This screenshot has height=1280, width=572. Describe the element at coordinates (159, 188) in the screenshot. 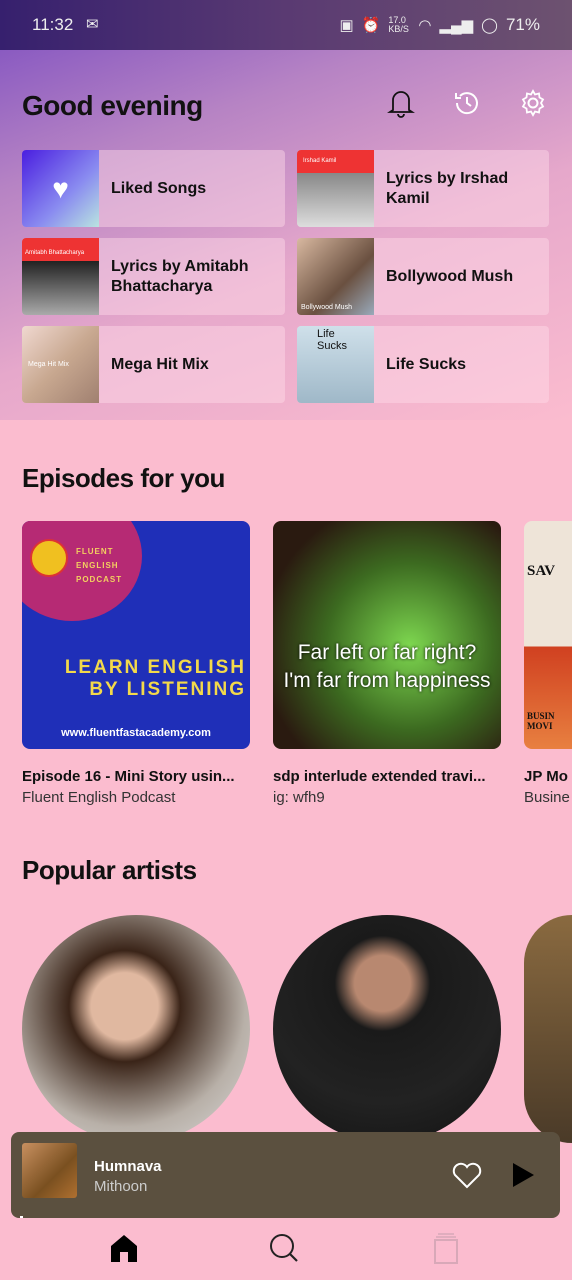

I see `shortcut-label: Liked Songs` at that location.